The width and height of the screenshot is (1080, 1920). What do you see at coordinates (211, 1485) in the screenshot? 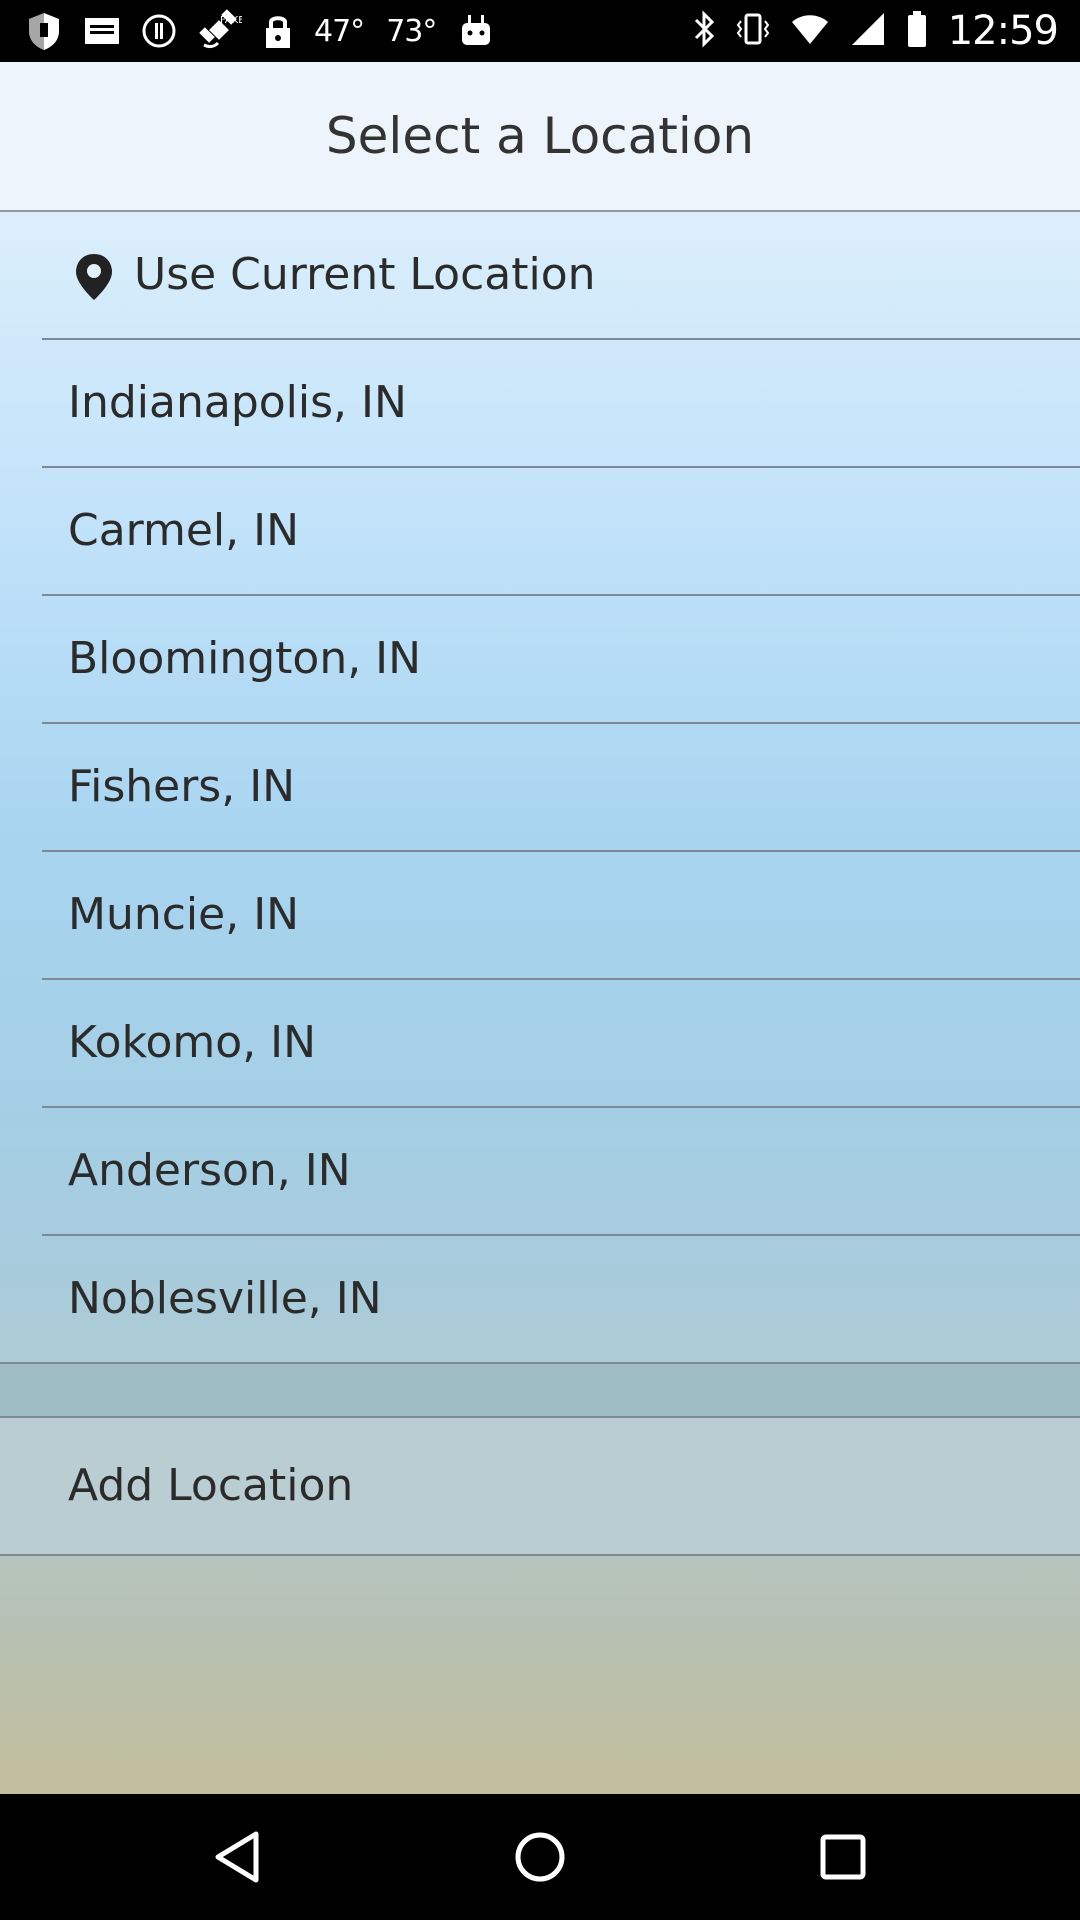
I see `add-location-label: Add Location` at bounding box center [211, 1485].